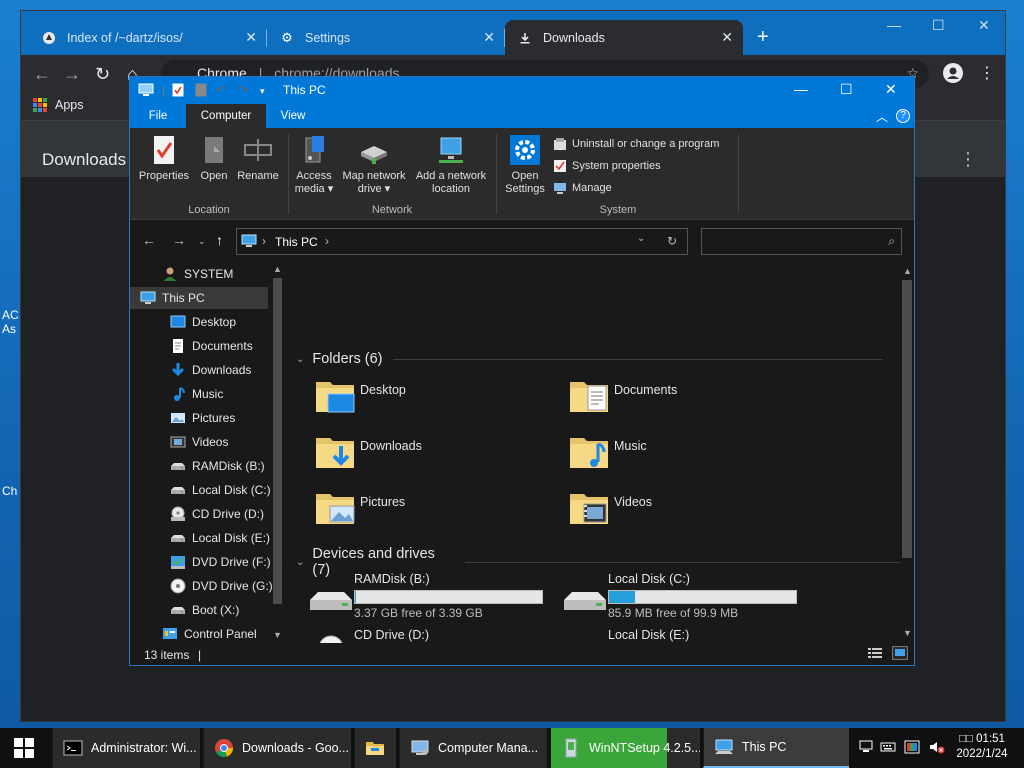 This screenshot has height=768, width=1024. What do you see at coordinates (936, 747) in the screenshot?
I see `volume-muted-icon` at bounding box center [936, 747].